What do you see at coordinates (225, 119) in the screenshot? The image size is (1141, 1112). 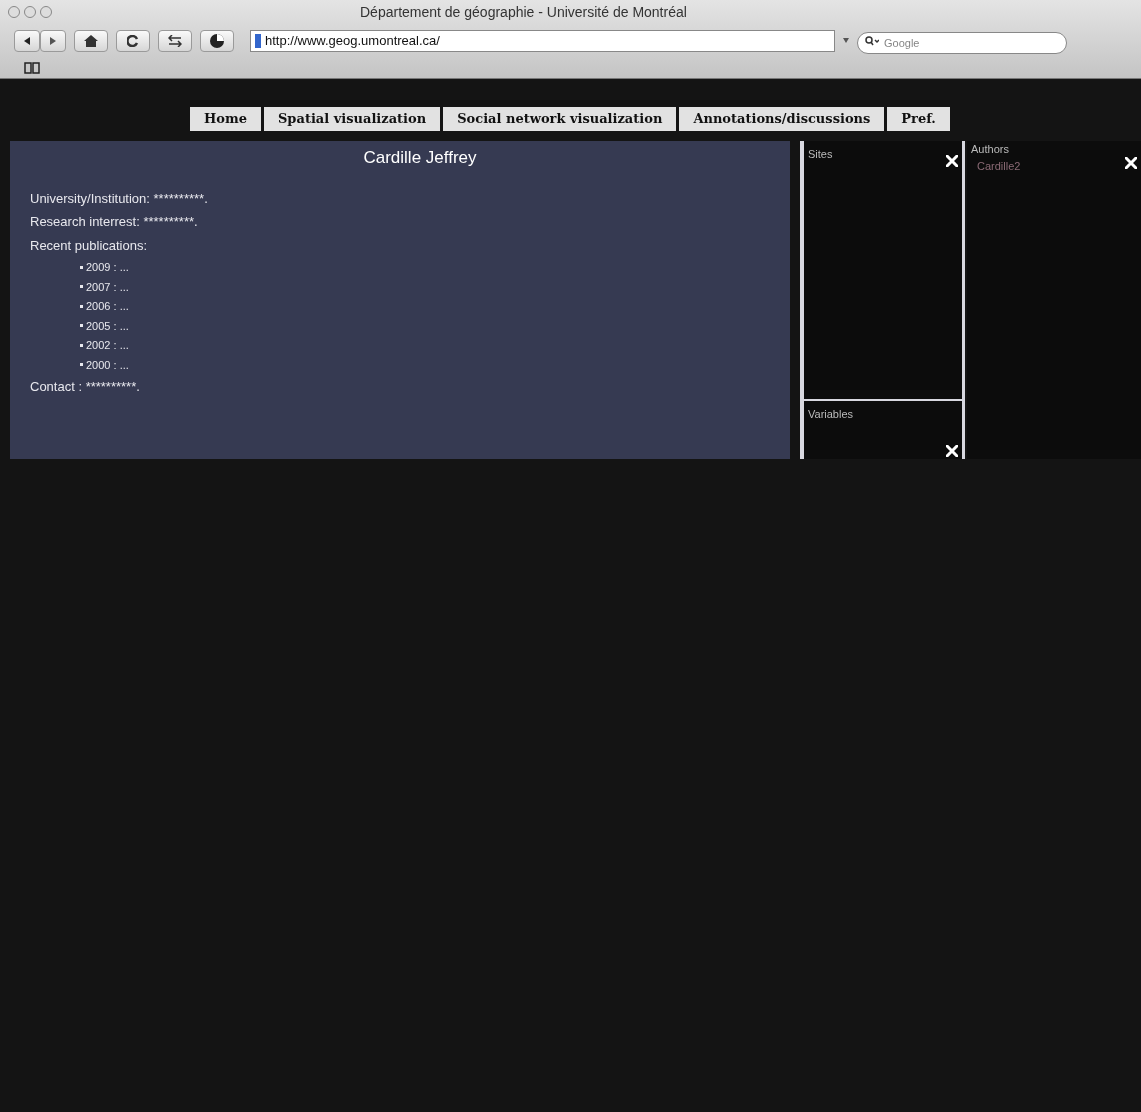 I see `nav-tab: Home` at bounding box center [225, 119].